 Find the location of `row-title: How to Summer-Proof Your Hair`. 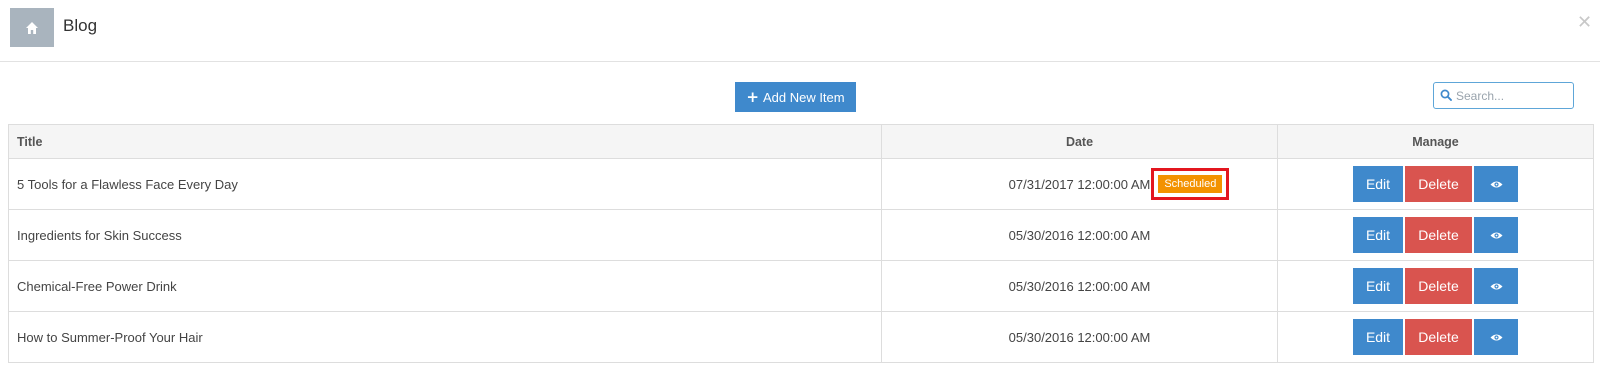

row-title: How to Summer-Proof Your Hair is located at coordinates (445, 337).